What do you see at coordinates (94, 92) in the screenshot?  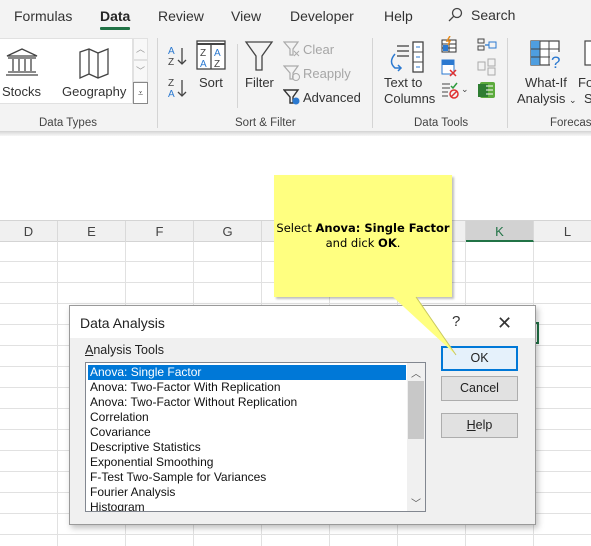 I see `geography-button: Geography` at bounding box center [94, 92].